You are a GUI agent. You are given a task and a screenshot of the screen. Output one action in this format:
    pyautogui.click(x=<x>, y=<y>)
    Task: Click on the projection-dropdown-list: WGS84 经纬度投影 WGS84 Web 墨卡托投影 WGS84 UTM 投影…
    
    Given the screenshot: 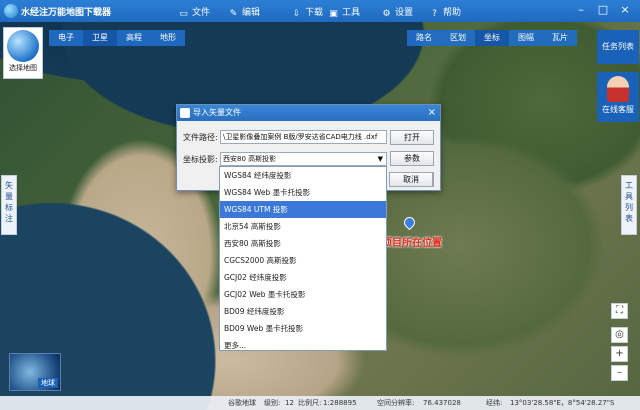 What is the action you would take?
    pyautogui.click(x=303, y=258)
    